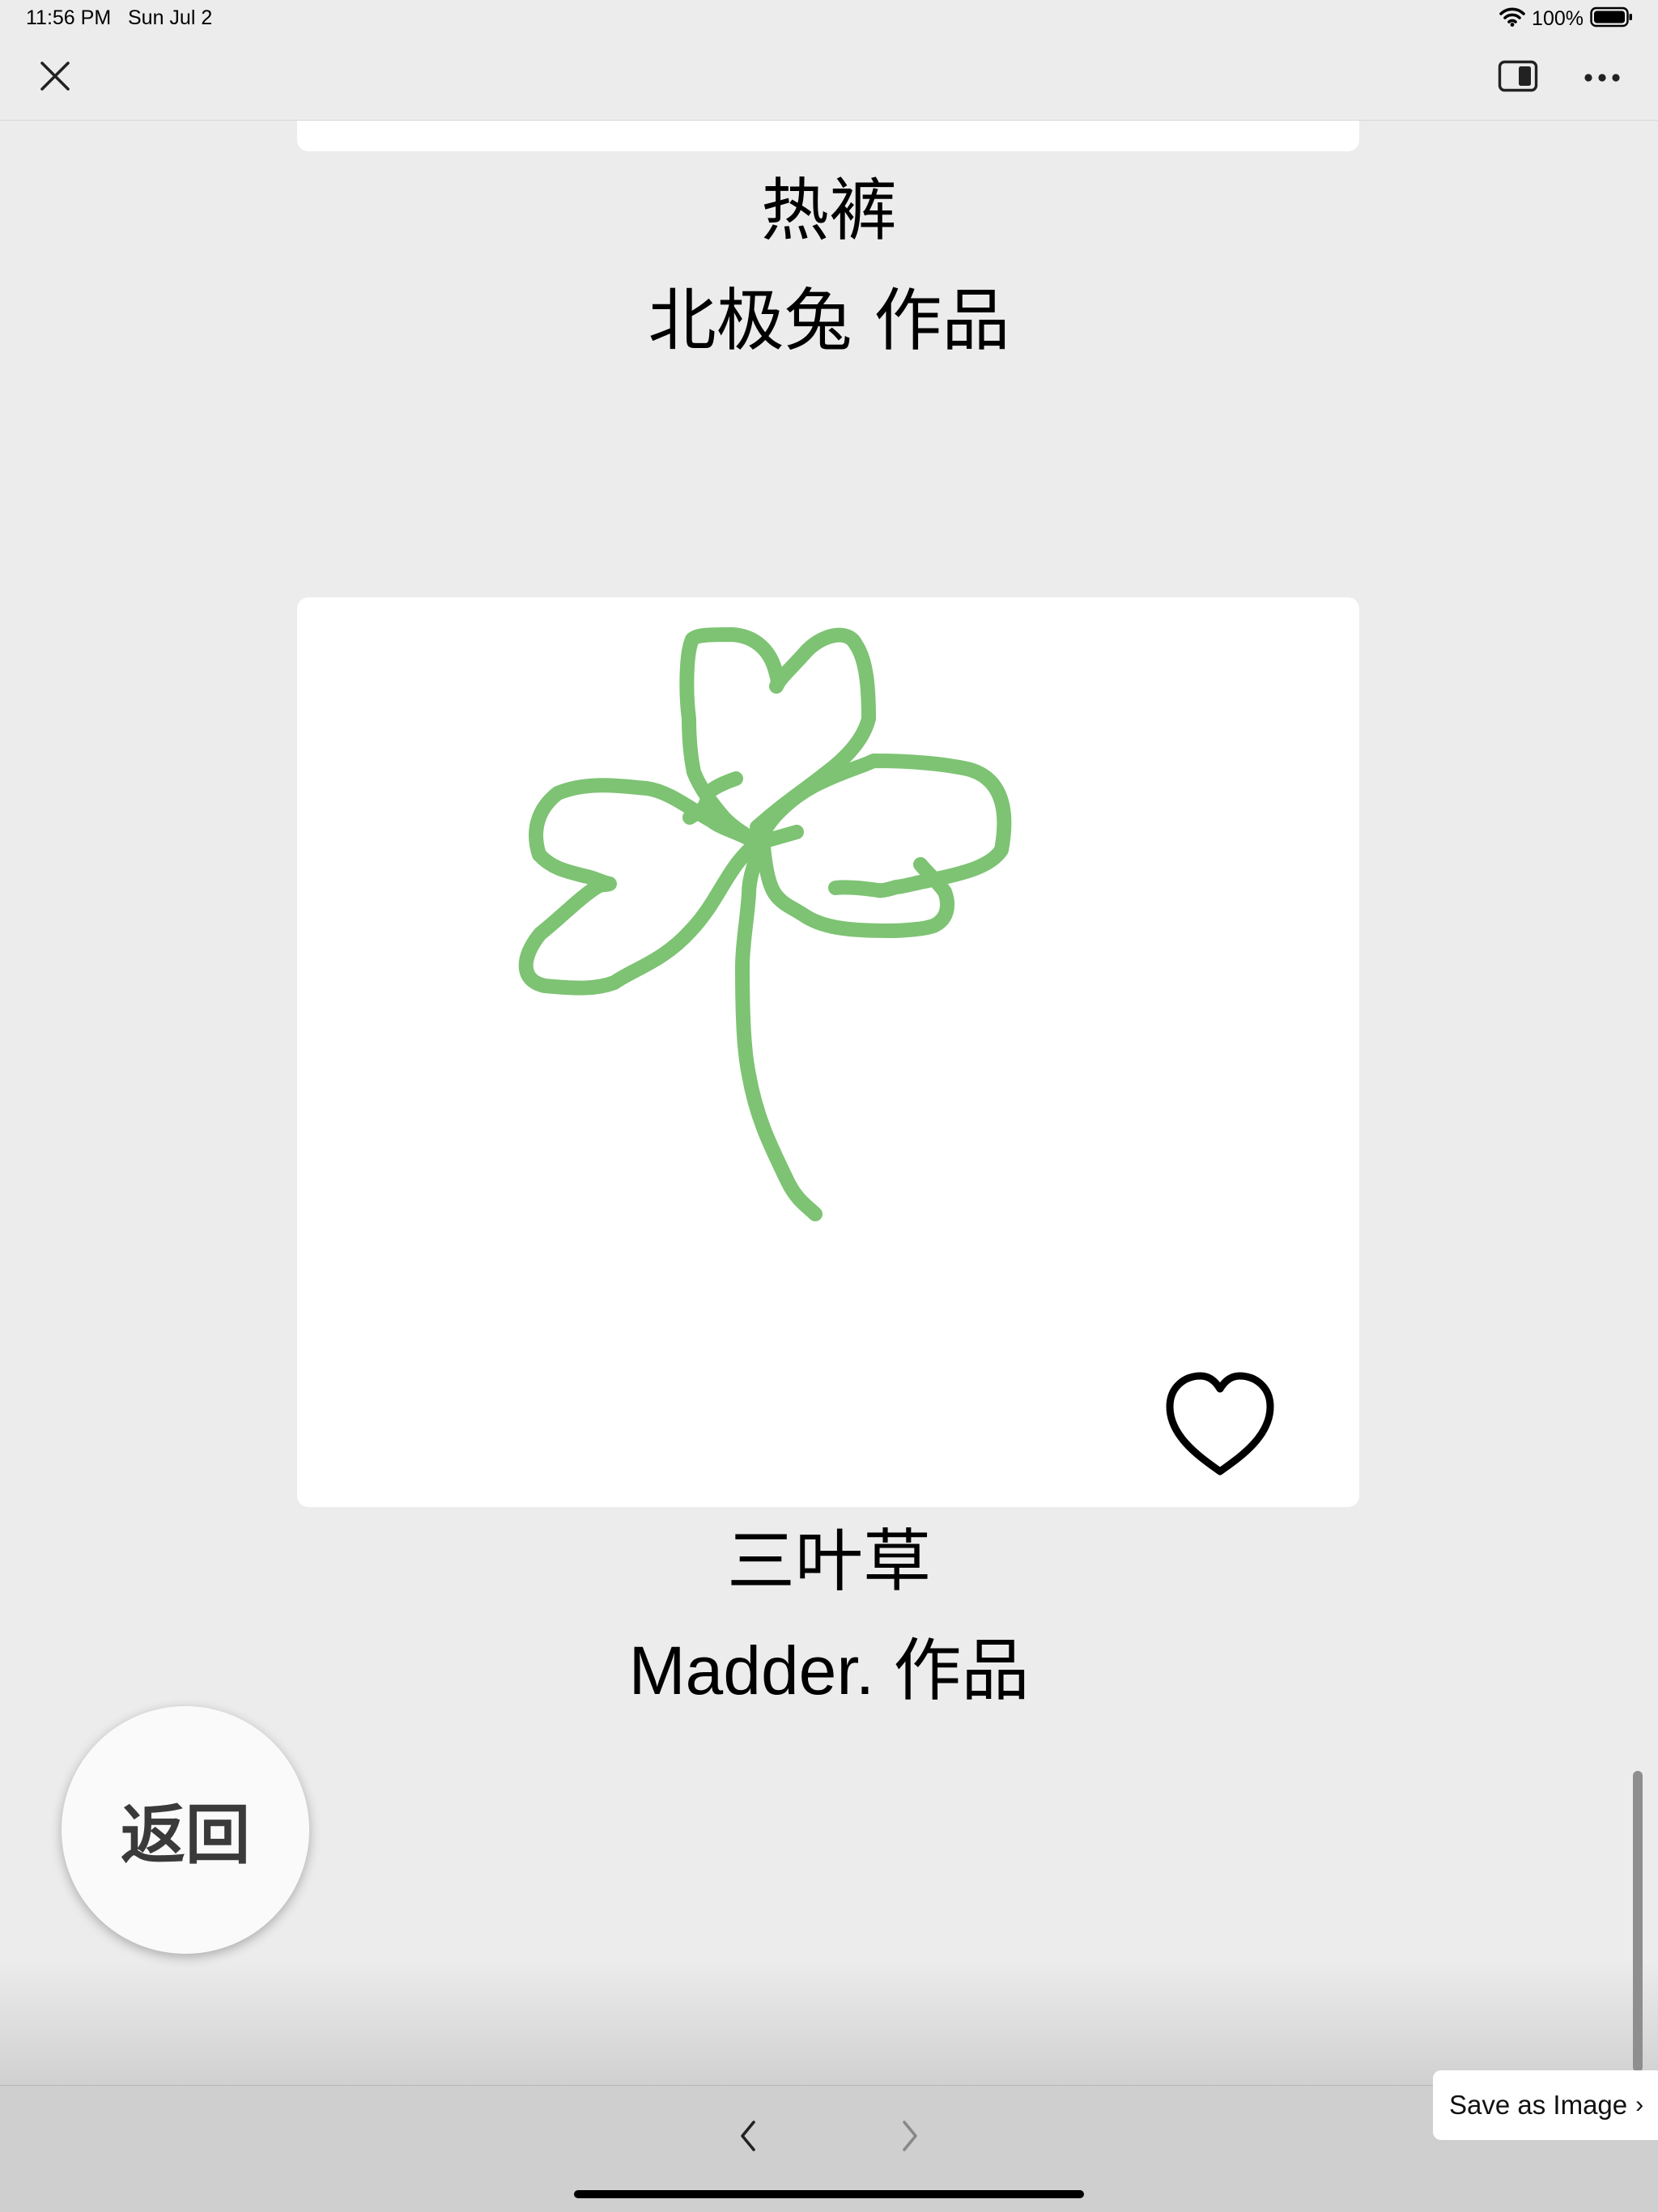  What do you see at coordinates (119, 17) in the screenshot?
I see `status-time: 11:56 PM Sun Jul 2` at bounding box center [119, 17].